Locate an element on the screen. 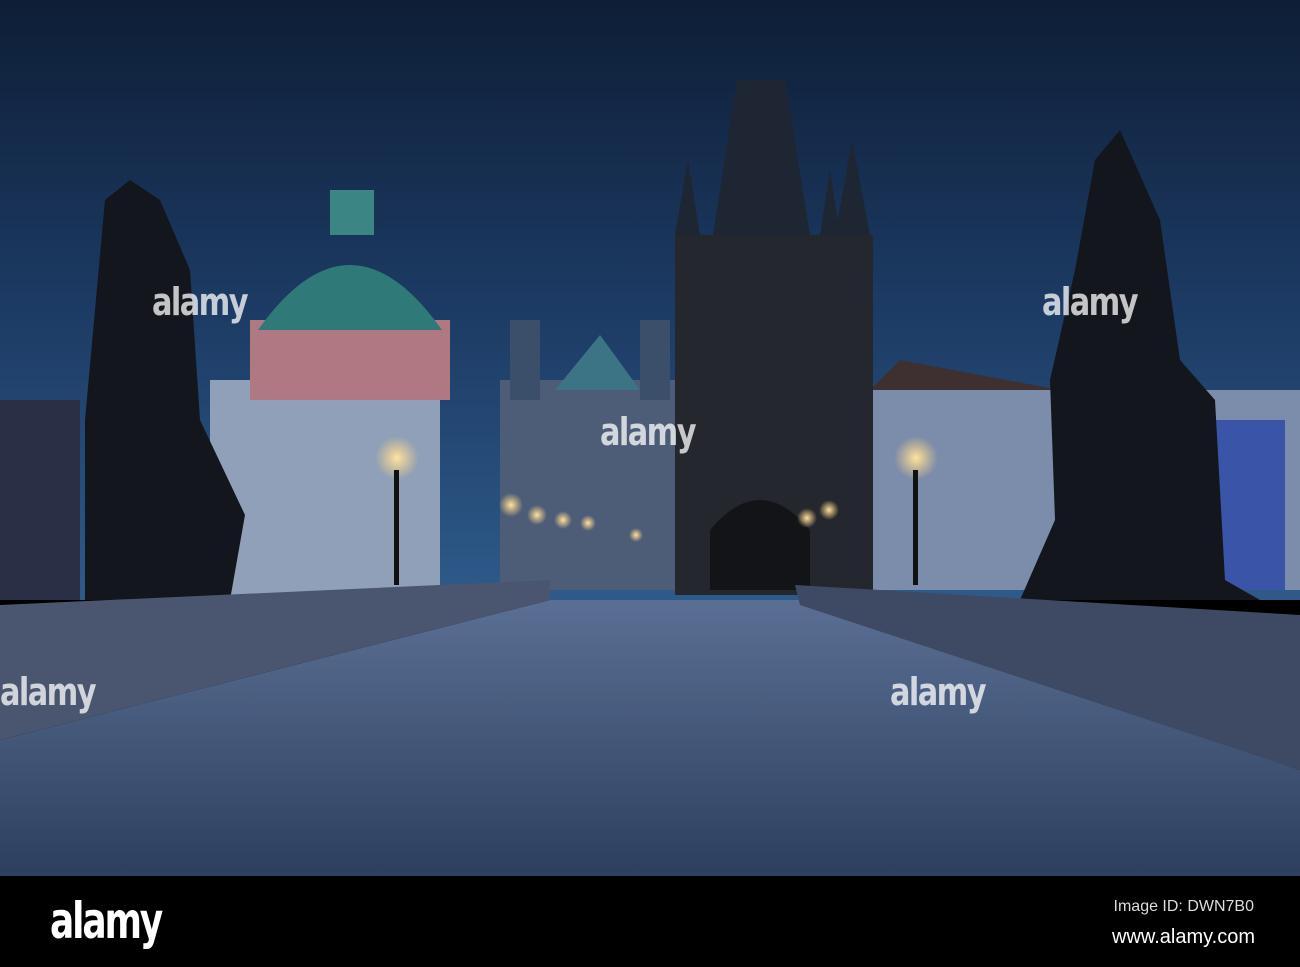  white-building is located at coordinates (325, 487).